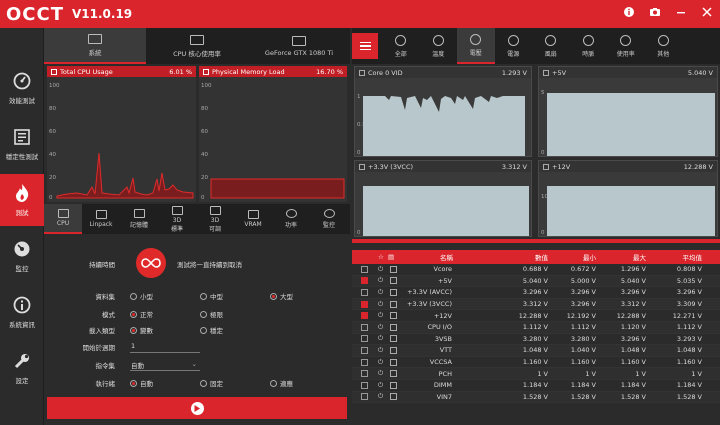 This screenshot has width=720, height=425. What do you see at coordinates (253, 219) in the screenshot?
I see `tab-vram: VRAM` at bounding box center [253, 219].